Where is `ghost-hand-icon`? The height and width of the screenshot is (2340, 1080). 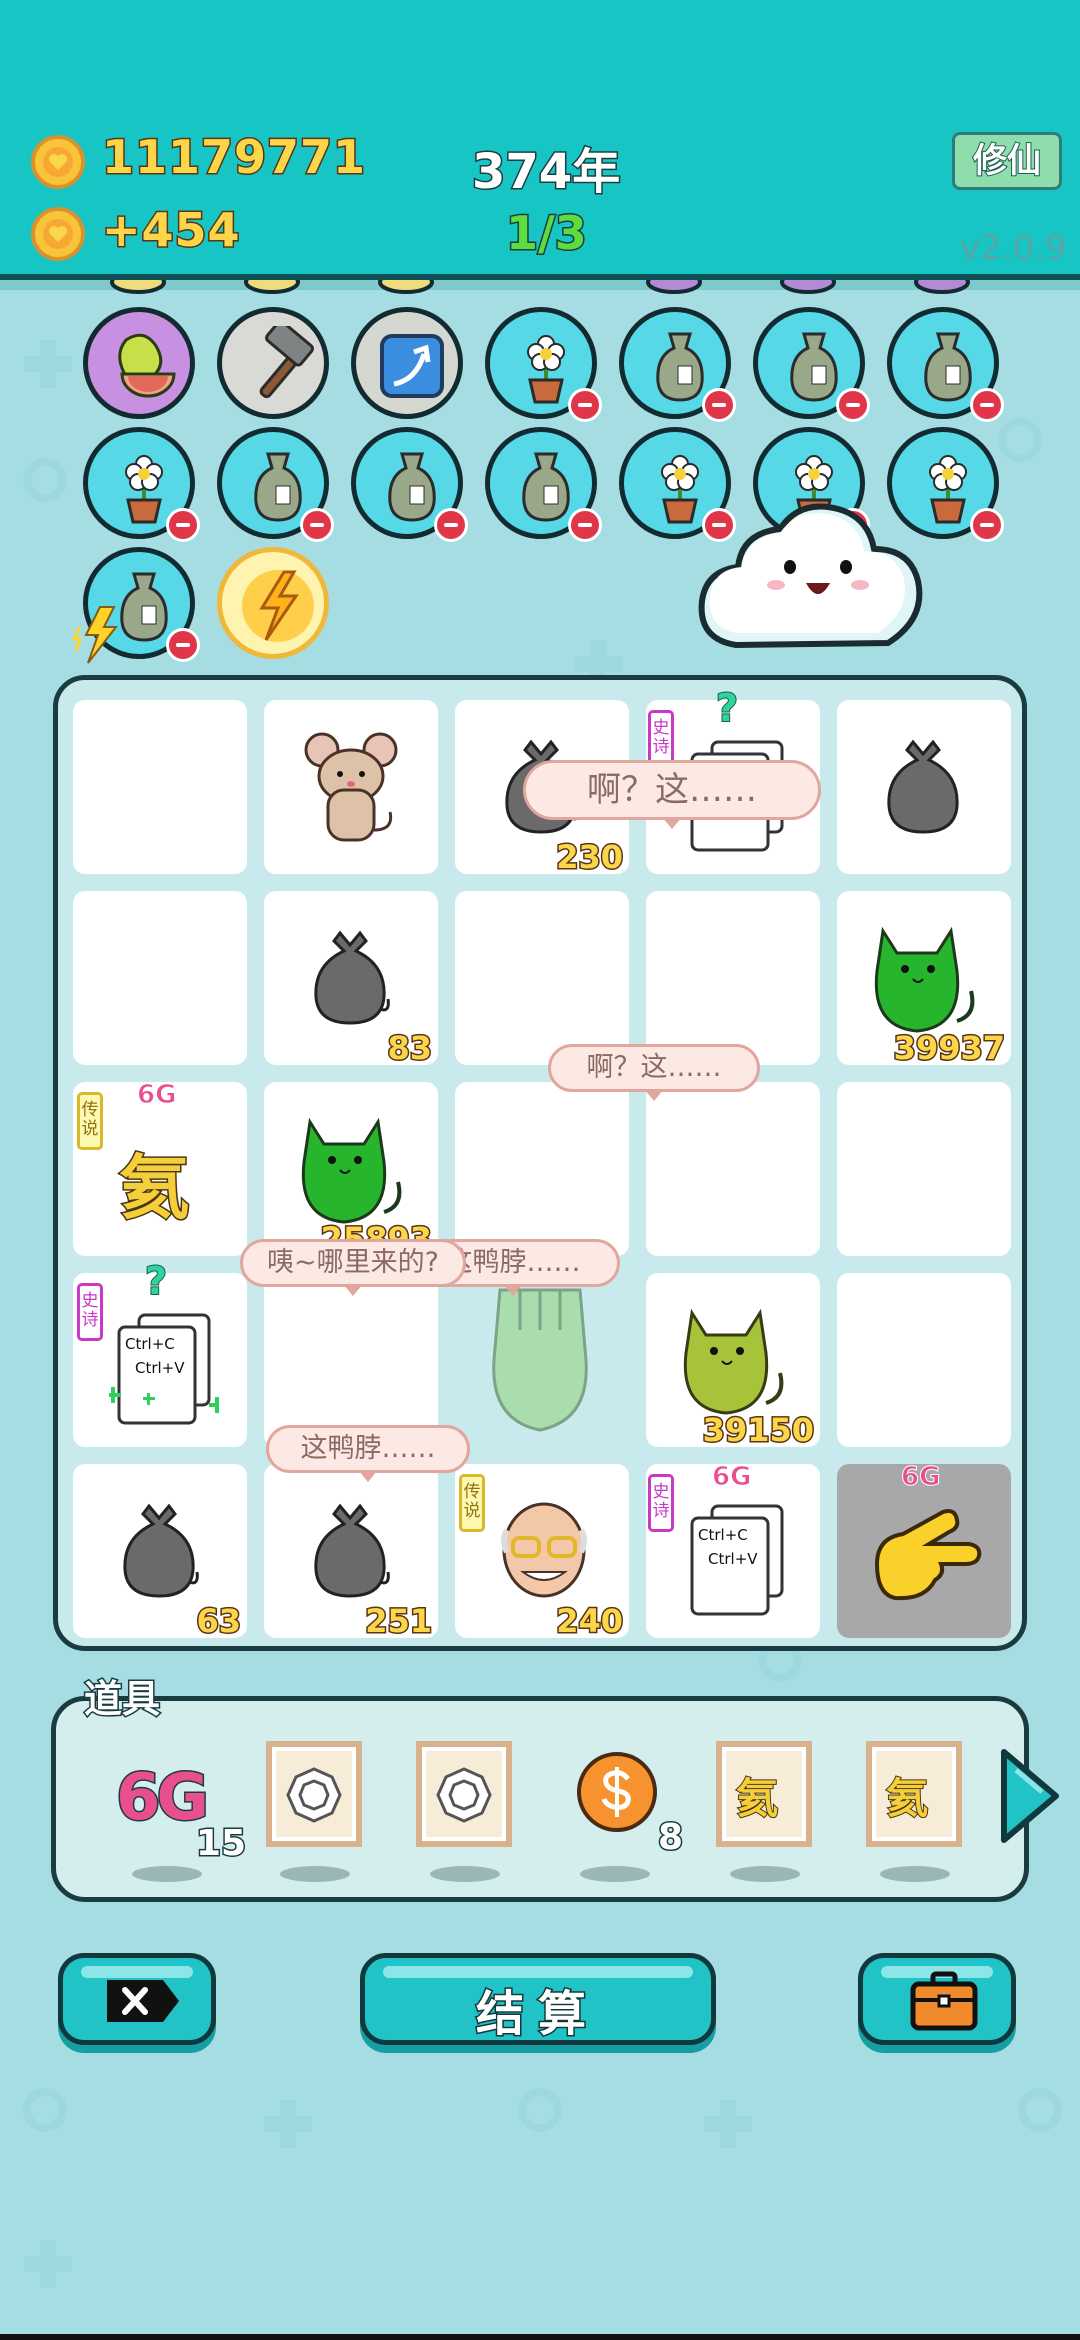 ghost-hand-icon is located at coordinates (540, 1360).